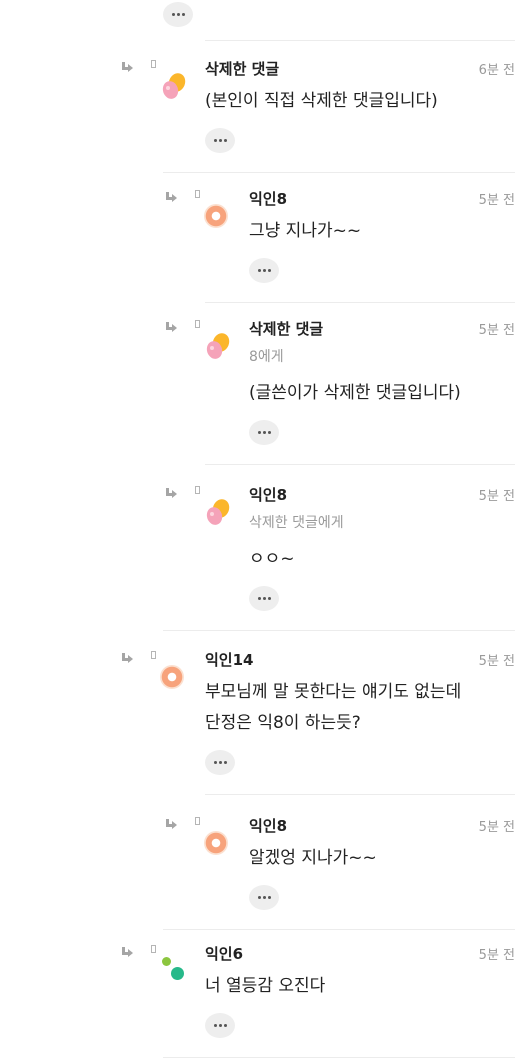 The width and height of the screenshot is (527, 1058). Describe the element at coordinates (296, 523) in the screenshot. I see `reply-target: 삭제한 댓글에게` at that location.